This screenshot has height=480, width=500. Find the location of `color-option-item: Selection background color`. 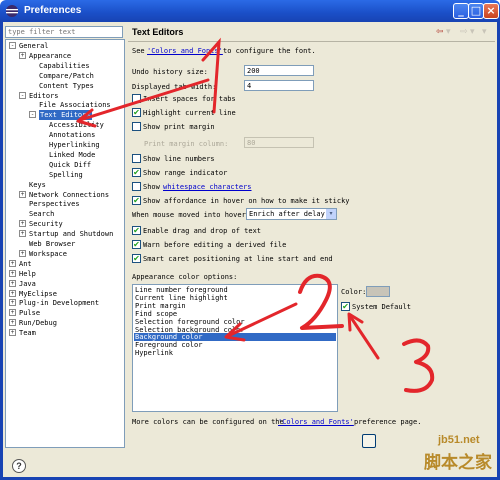

color-option-item: Selection background color is located at coordinates (235, 330).